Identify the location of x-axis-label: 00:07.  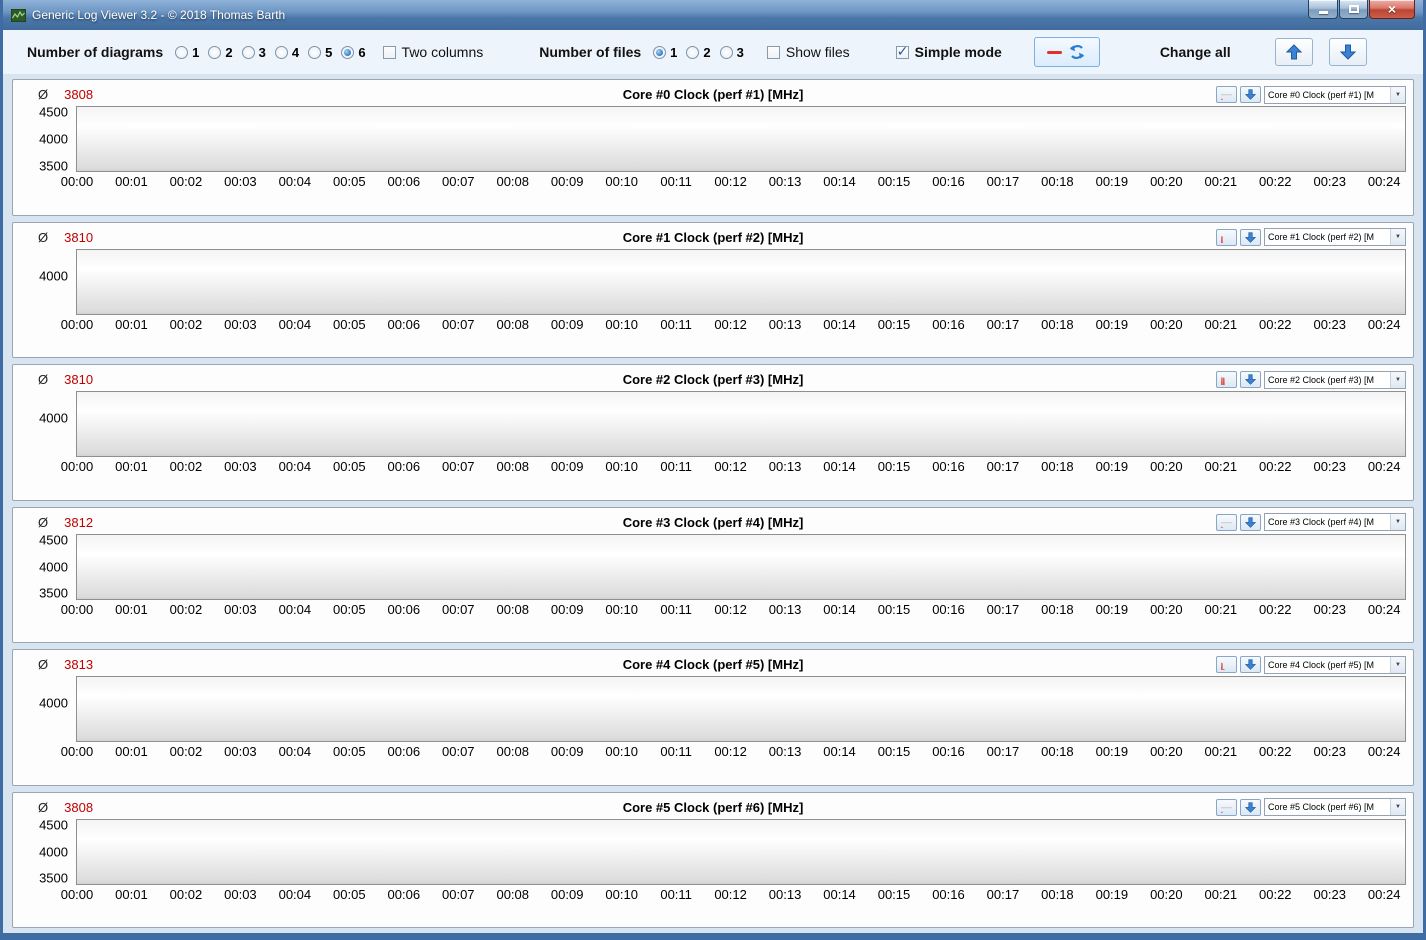
(458, 751).